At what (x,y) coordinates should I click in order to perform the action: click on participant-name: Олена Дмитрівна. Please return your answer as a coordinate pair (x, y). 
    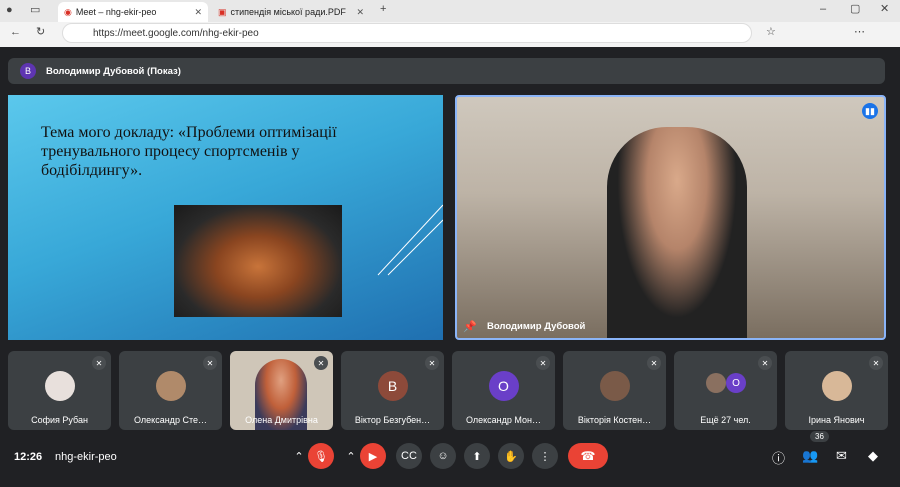
    Looking at the image, I should click on (281, 420).